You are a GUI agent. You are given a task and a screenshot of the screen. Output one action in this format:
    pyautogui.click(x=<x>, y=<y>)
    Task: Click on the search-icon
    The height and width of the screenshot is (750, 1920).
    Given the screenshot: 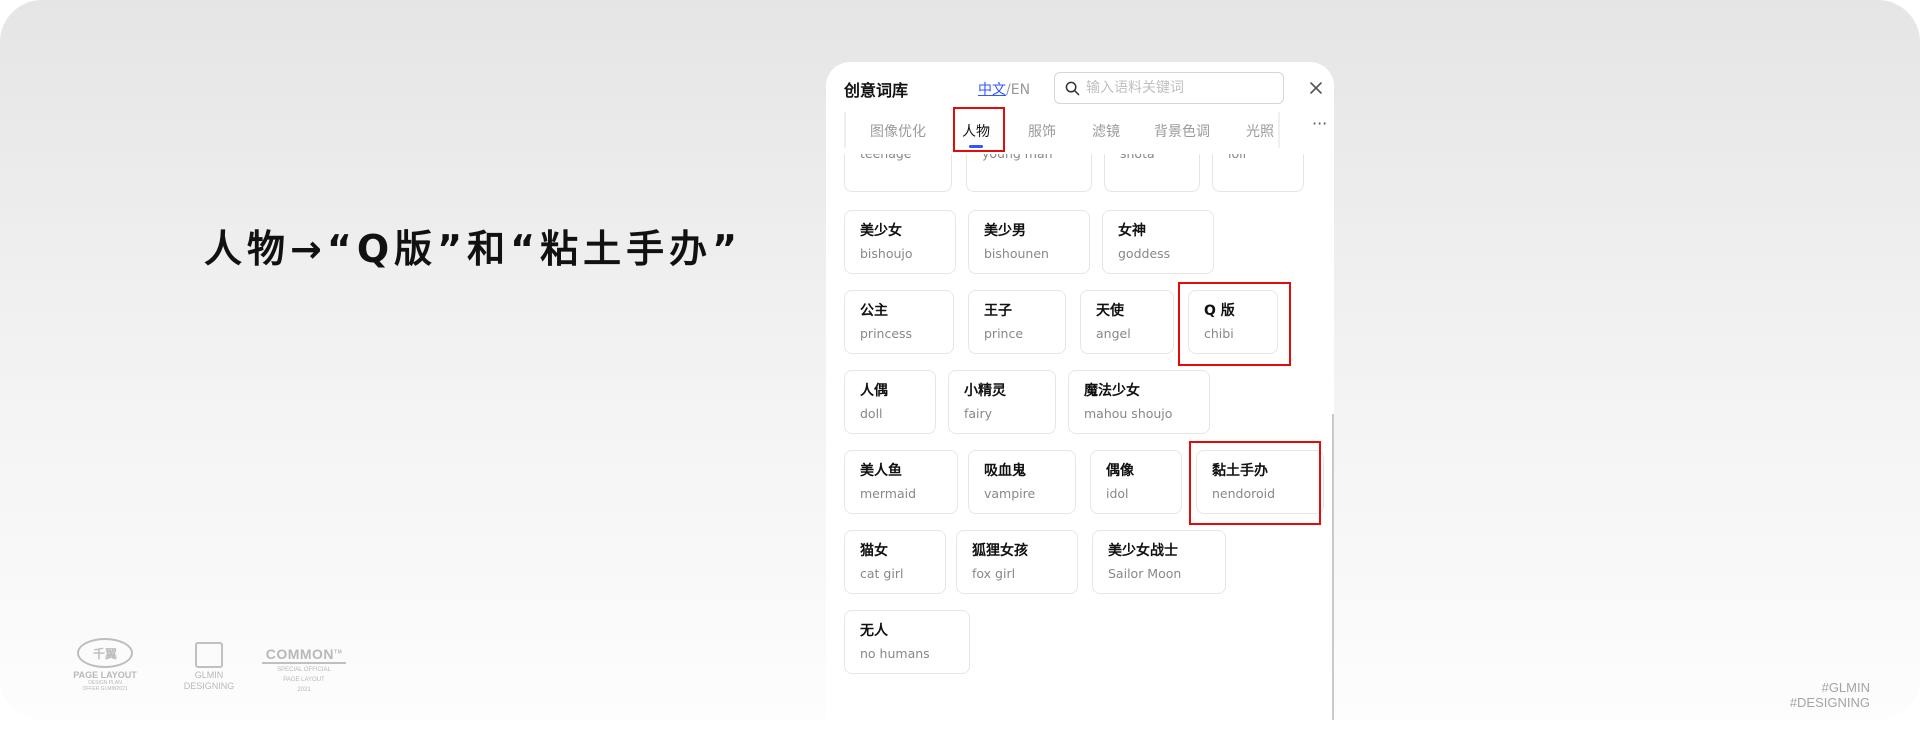 What is the action you would take?
    pyautogui.click(x=1072, y=88)
    